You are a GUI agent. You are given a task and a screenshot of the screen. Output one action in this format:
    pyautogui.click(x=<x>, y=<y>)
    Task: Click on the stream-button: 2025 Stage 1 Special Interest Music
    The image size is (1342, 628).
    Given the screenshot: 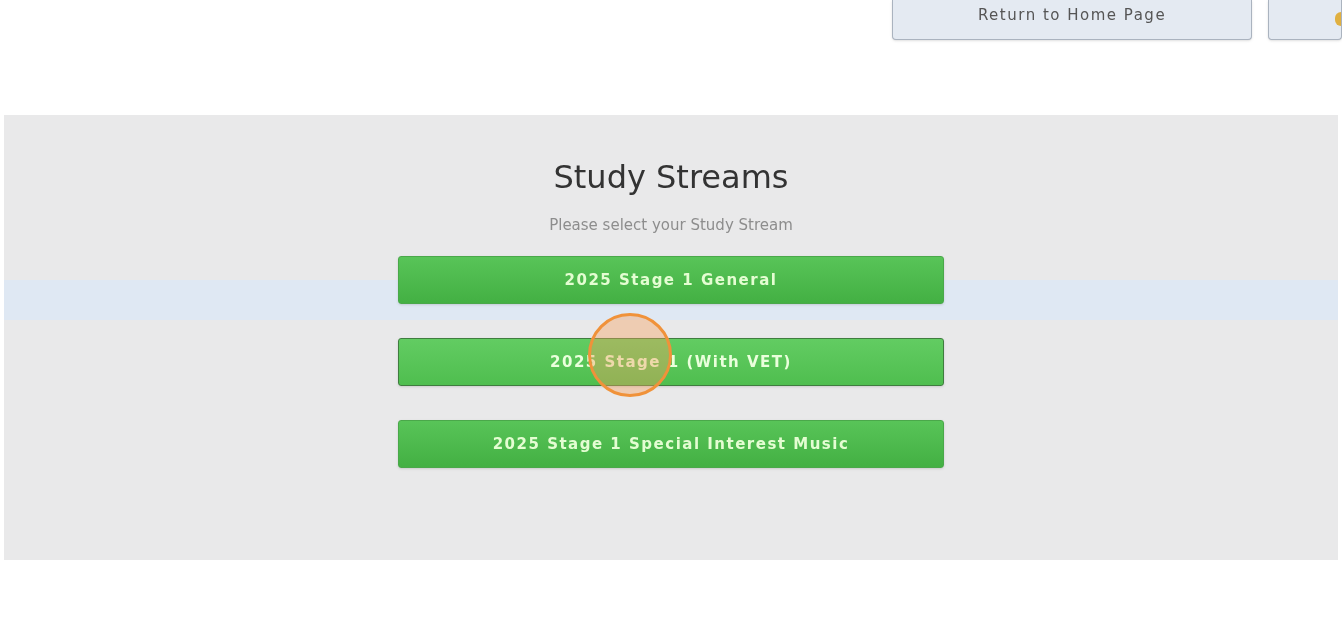 What is the action you would take?
    pyautogui.click(x=671, y=444)
    